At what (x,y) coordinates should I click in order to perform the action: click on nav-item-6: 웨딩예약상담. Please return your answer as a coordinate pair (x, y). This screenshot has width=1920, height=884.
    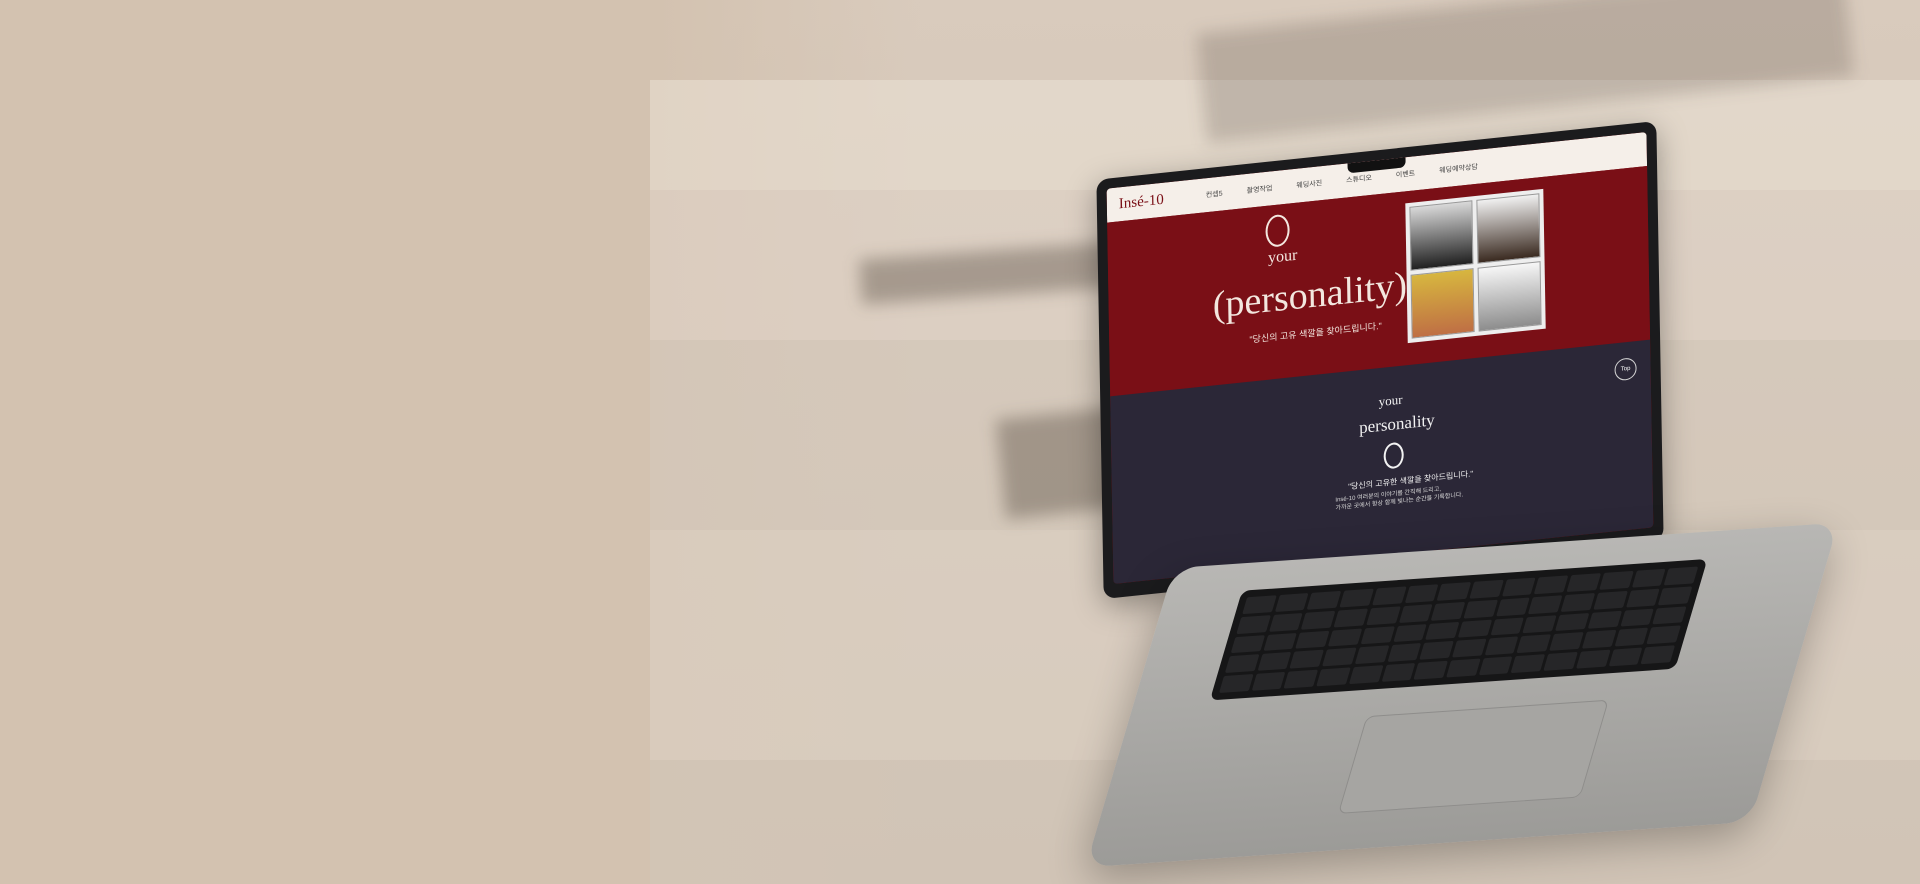
    Looking at the image, I should click on (1458, 169).